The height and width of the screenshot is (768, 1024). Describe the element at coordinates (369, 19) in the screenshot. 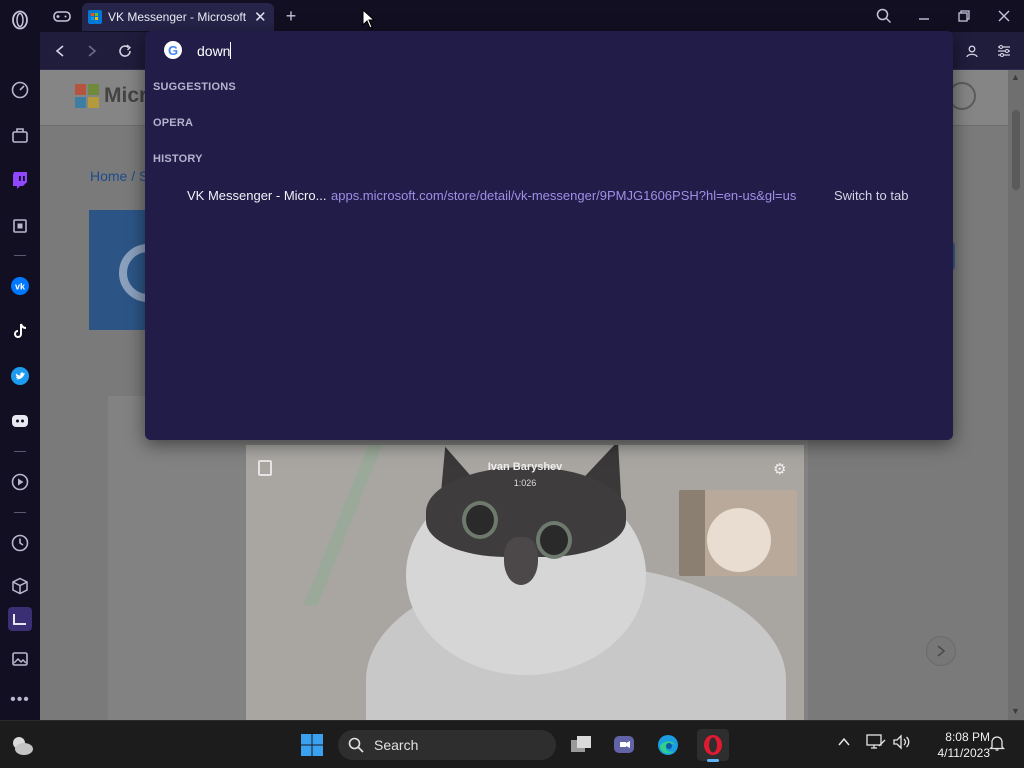

I see `mouse-cursor-icon` at that location.